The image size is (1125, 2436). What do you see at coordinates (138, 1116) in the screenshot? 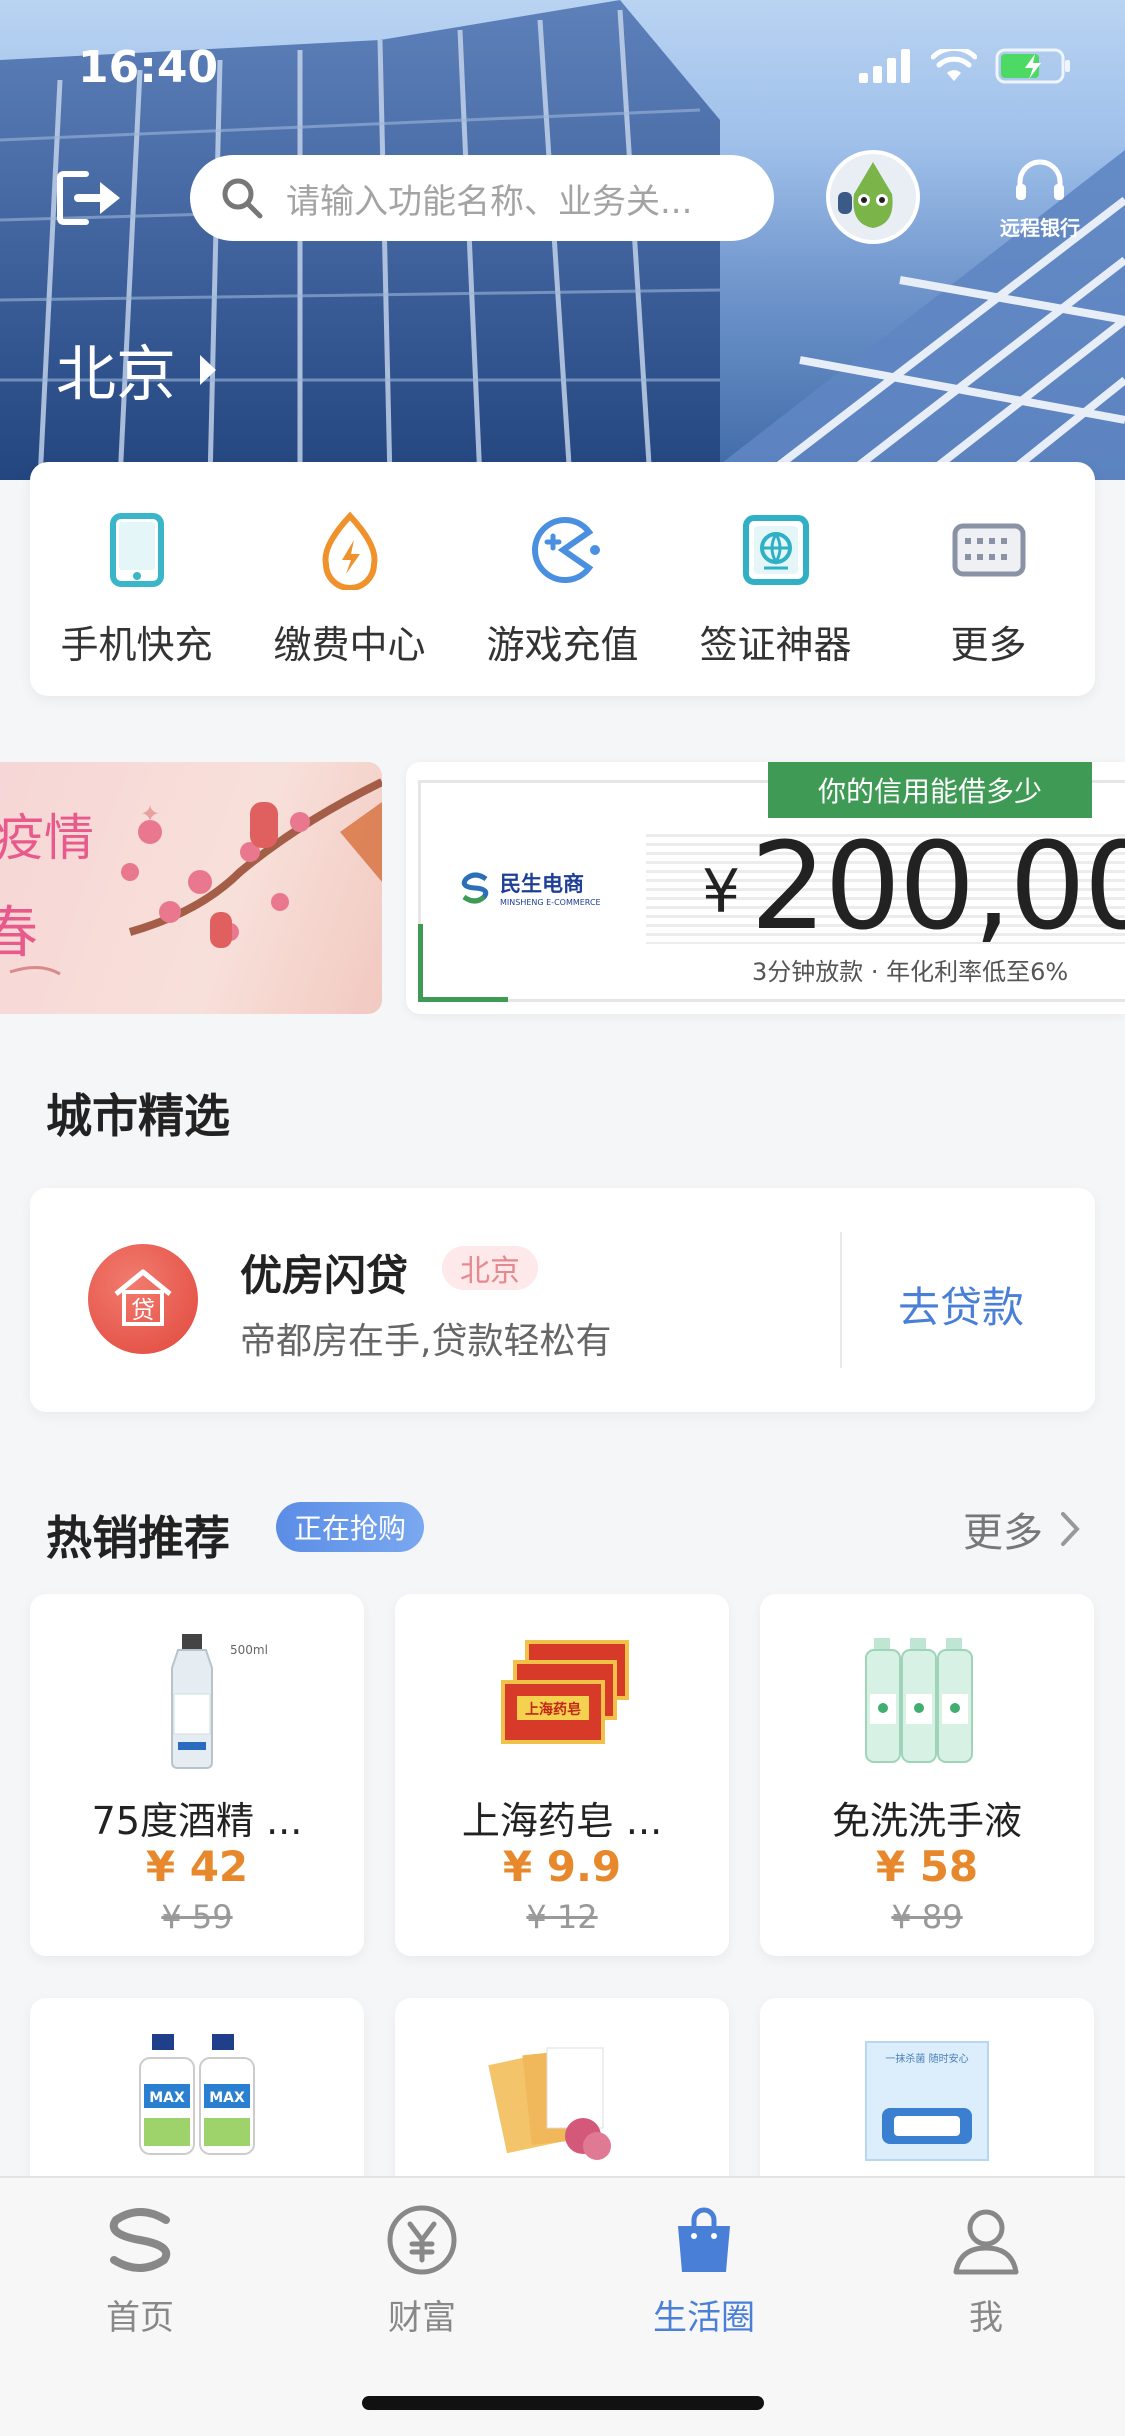
I see `section-title-city: 城市精选` at bounding box center [138, 1116].